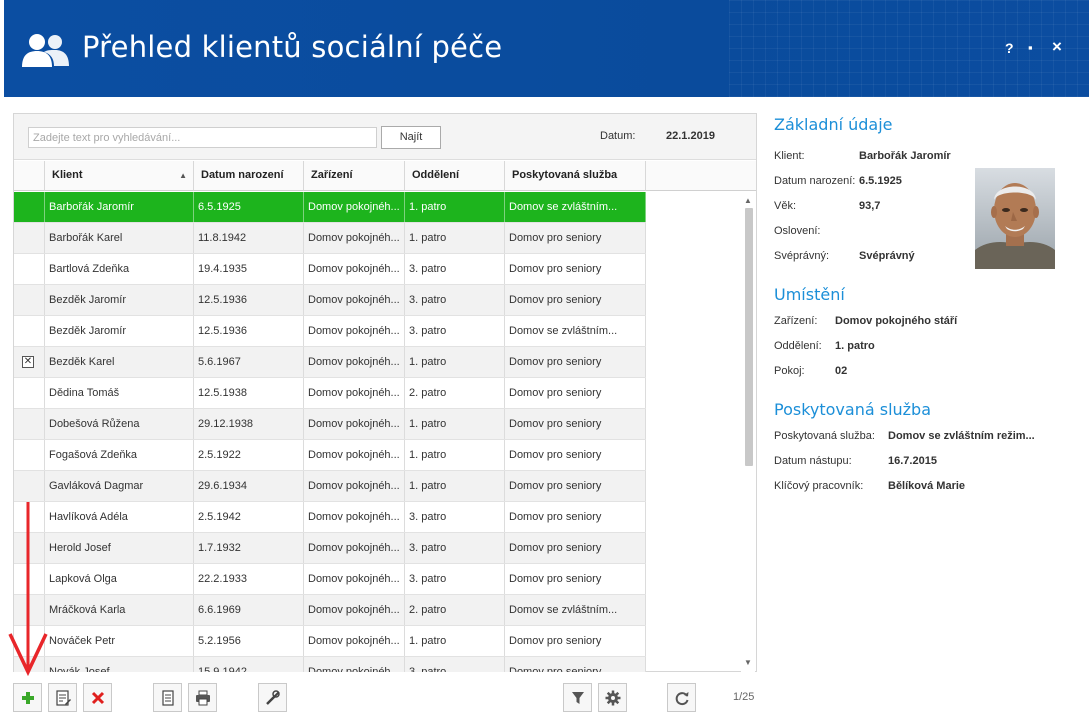  I want to click on column-header-department: Oddělení, so click(455, 176).